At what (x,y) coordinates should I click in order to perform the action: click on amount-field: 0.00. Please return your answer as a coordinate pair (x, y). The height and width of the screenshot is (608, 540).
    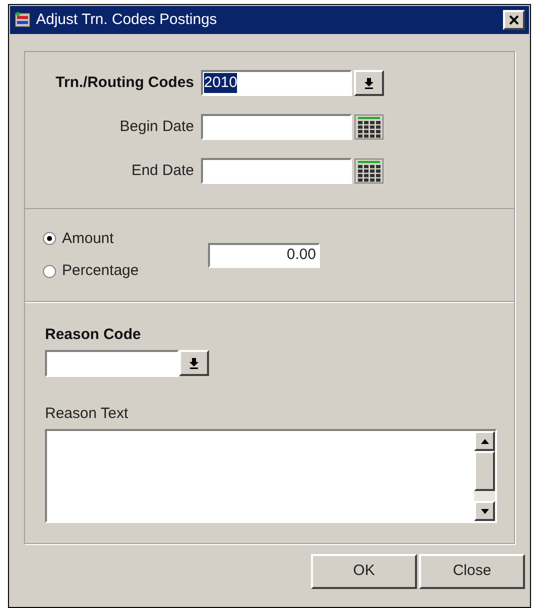
    Looking at the image, I should click on (264, 255).